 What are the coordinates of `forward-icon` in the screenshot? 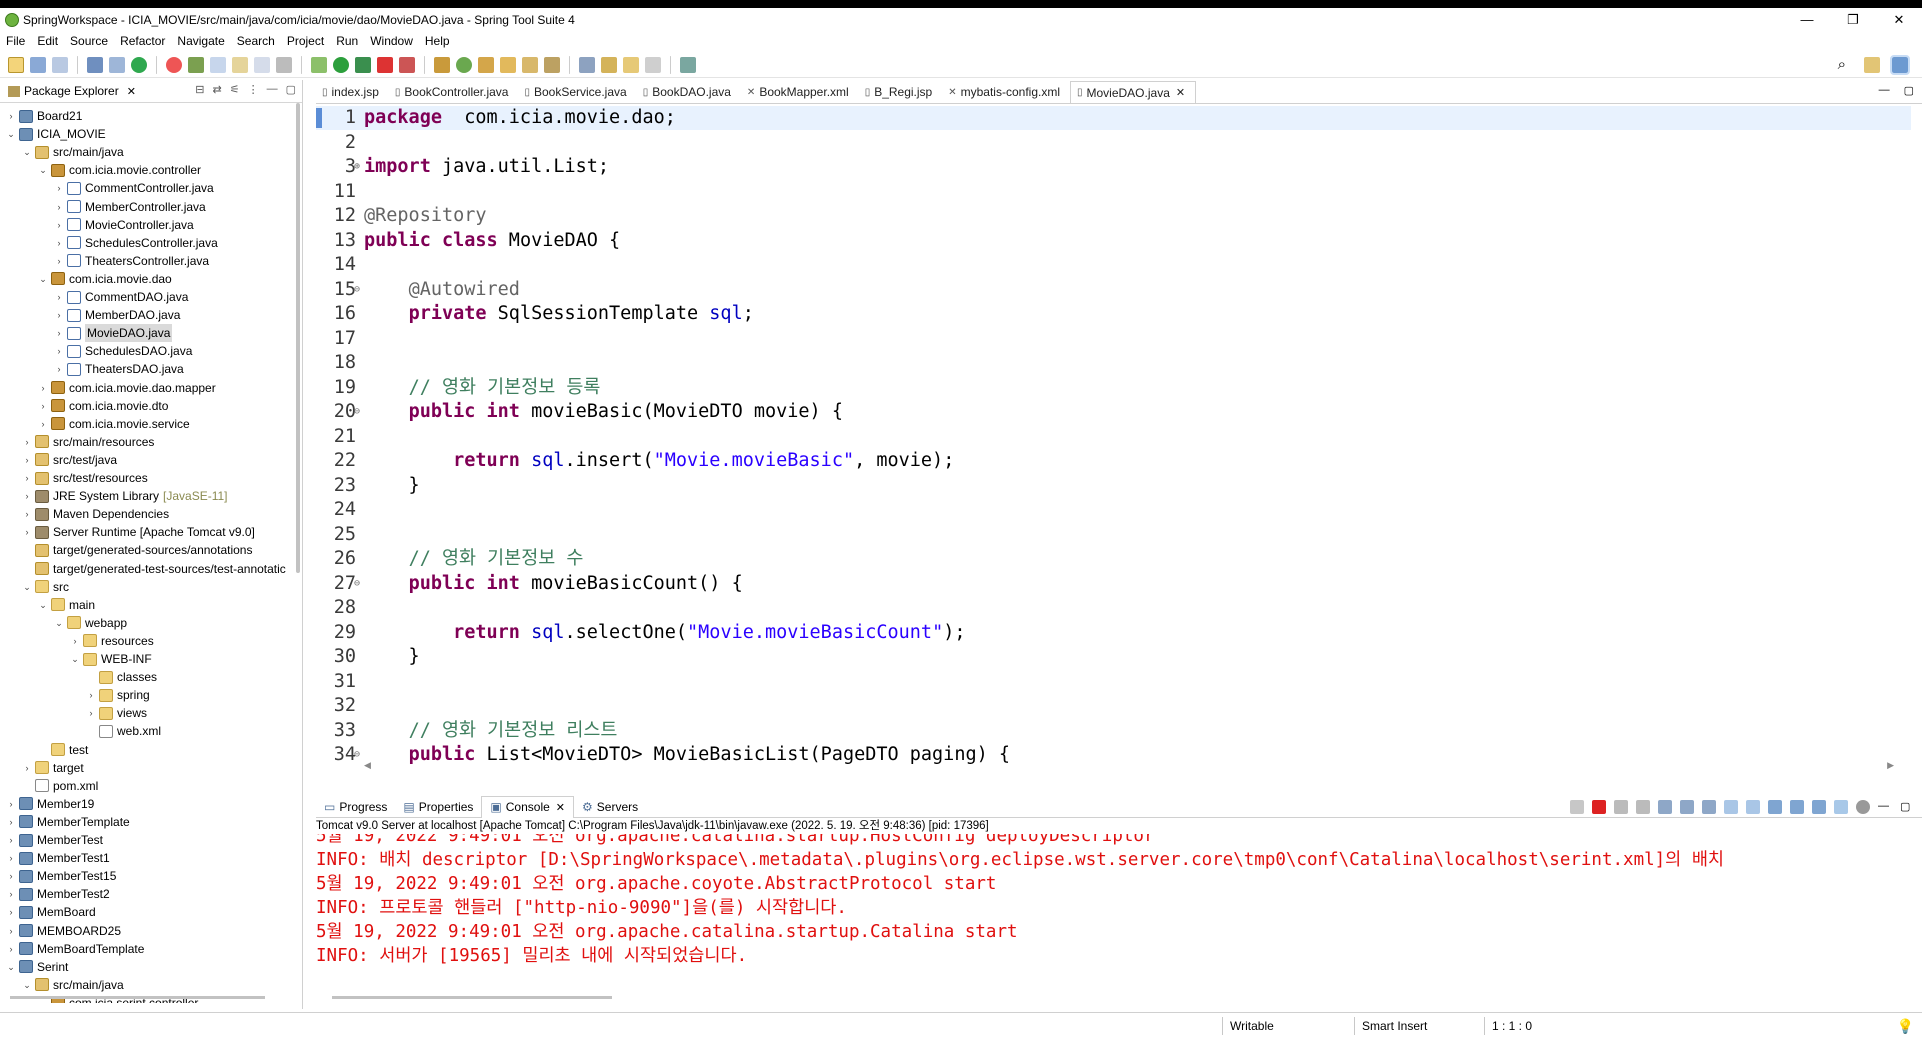 It's located at (653, 64).